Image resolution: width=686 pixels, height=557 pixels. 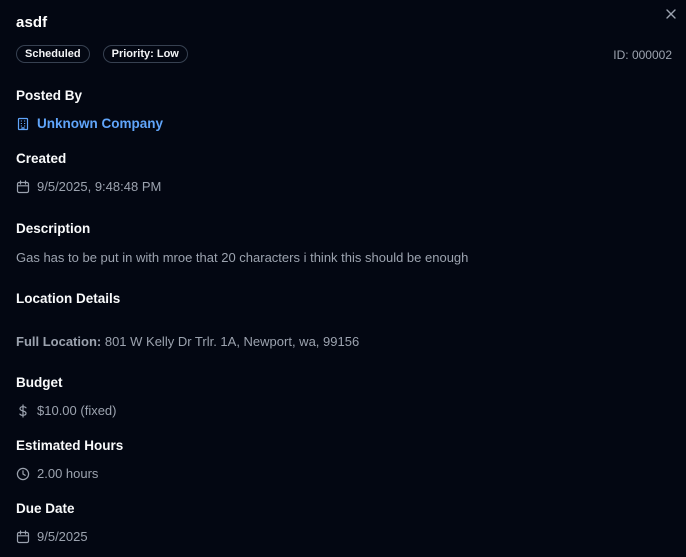 I want to click on due-date-row: 9/5/2025, so click(x=52, y=536).